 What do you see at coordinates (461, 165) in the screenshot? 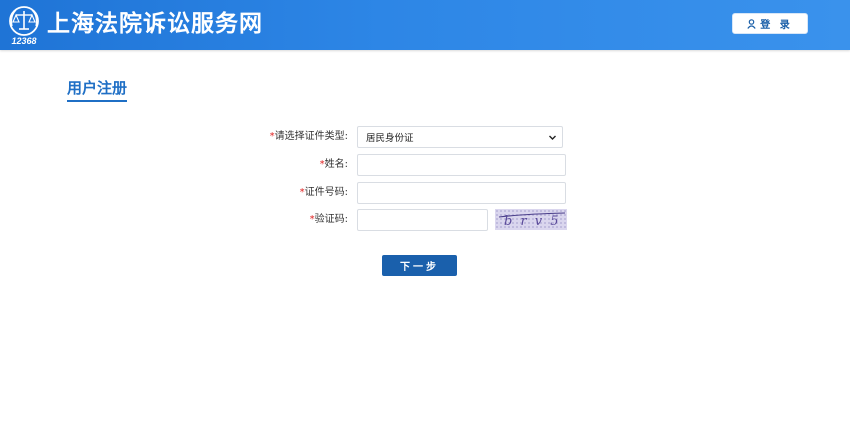
I see `name-input` at bounding box center [461, 165].